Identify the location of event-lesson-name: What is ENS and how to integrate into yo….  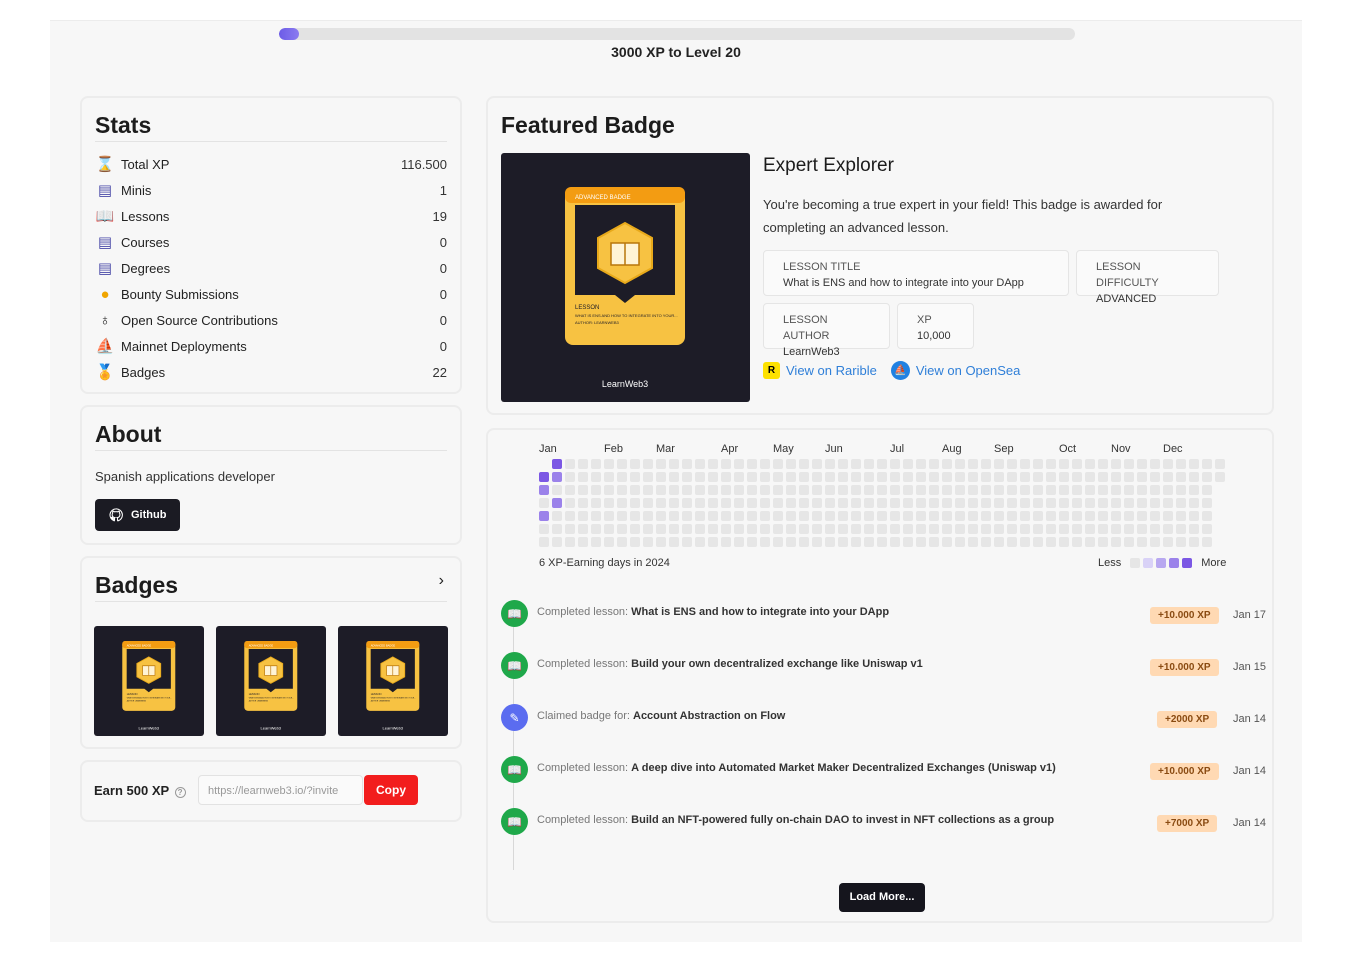
(760, 612).